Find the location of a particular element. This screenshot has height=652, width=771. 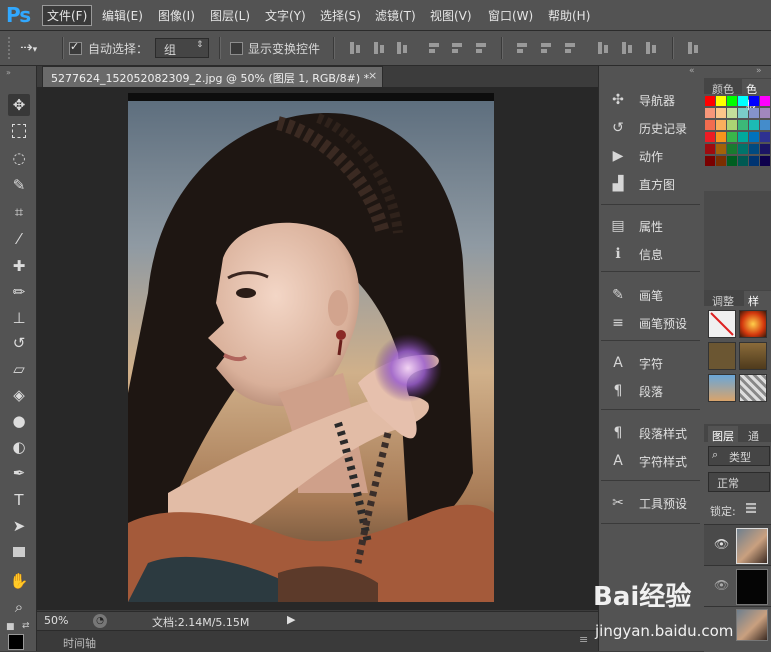

menu-help: 帮助(H) is located at coordinates (569, 15).